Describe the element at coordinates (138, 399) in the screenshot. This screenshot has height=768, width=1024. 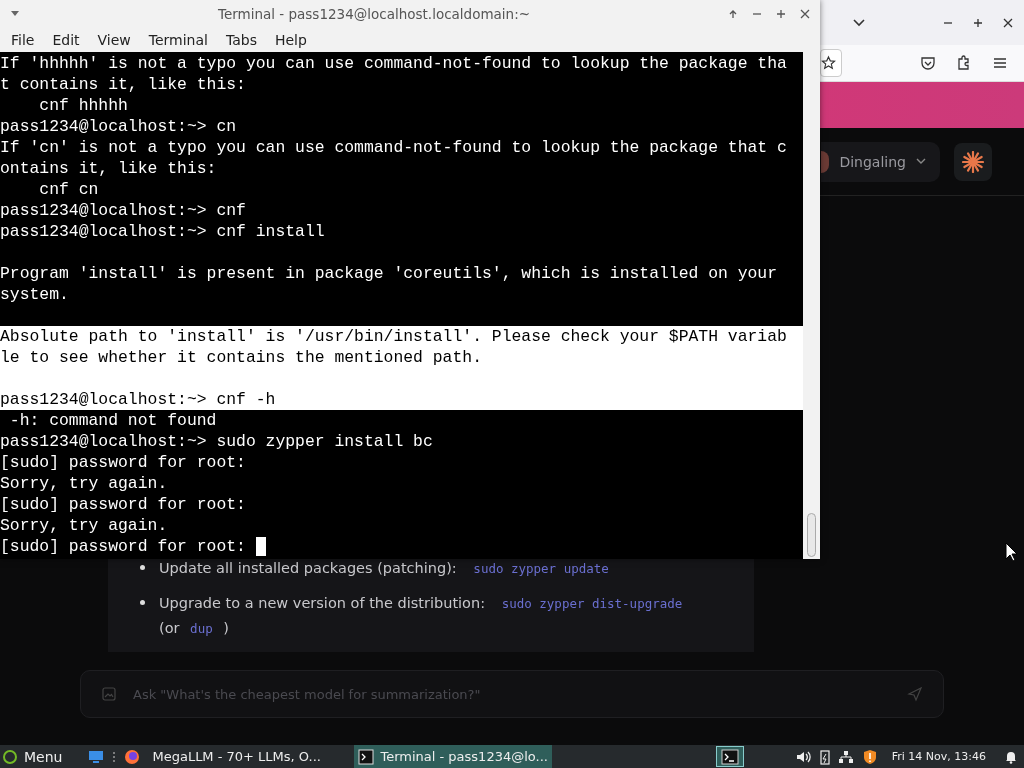
I see `terminal-line: pass1234@localhost:~> cnf -h` at that location.